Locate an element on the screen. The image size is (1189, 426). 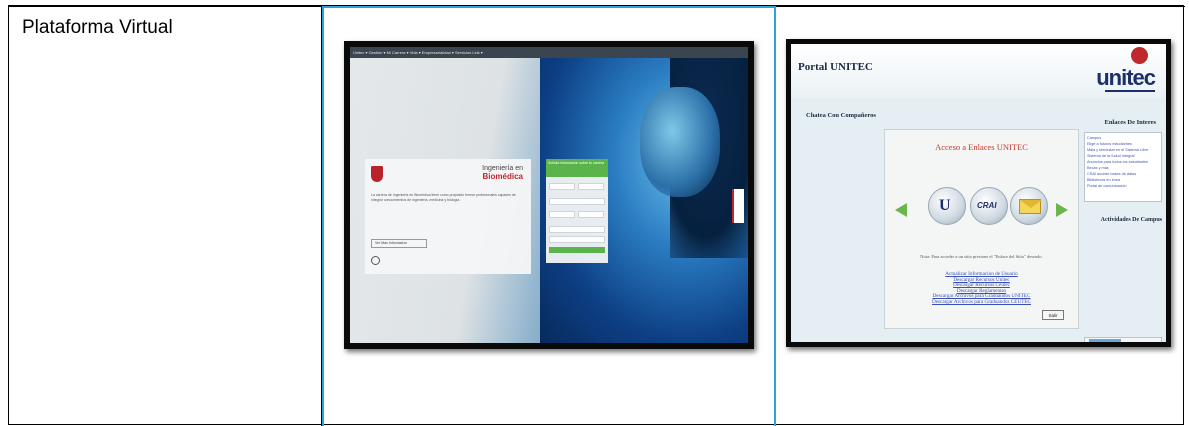
enlaces-title: Enlaces De Interes is located at coordinates (1130, 122).